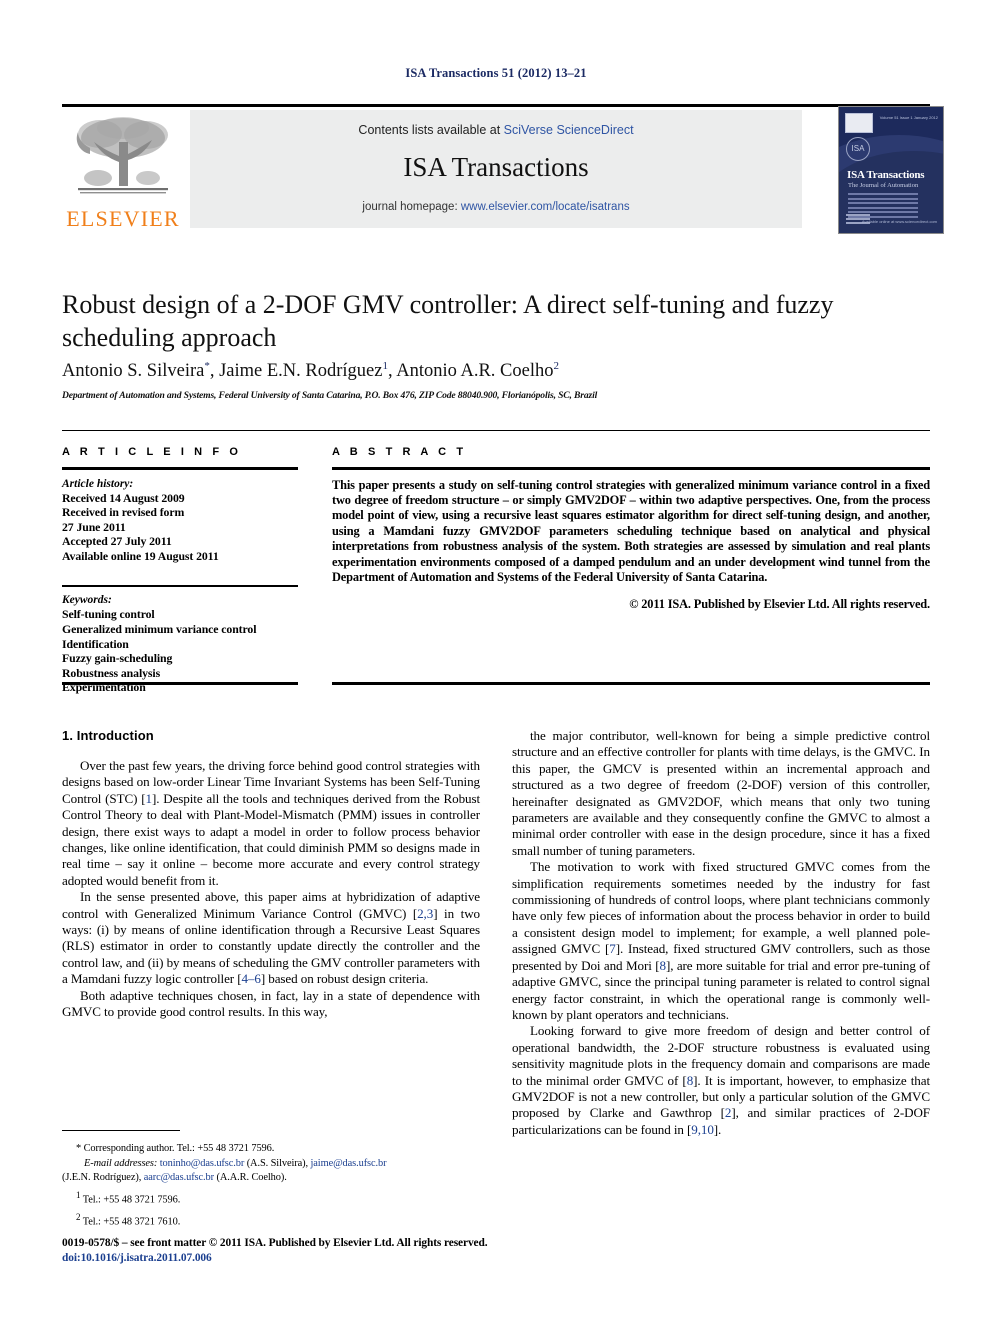  Describe the element at coordinates (152, 452) in the screenshot. I see `article-info-heading: A R T I C L E I N F O` at that location.